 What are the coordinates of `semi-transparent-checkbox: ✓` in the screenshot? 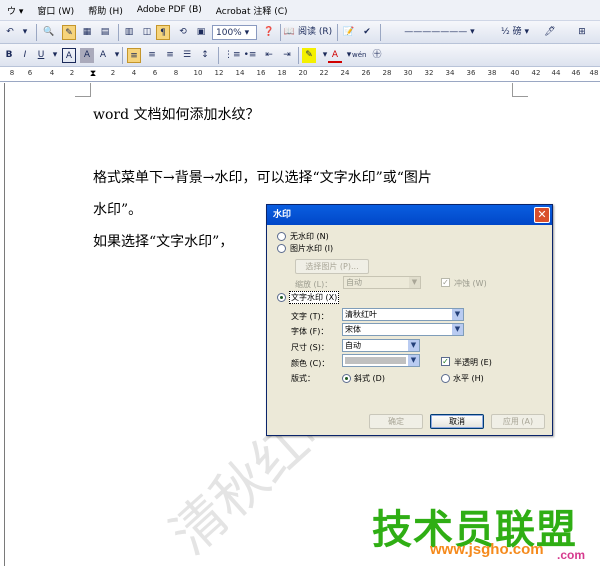 It's located at (445, 361).